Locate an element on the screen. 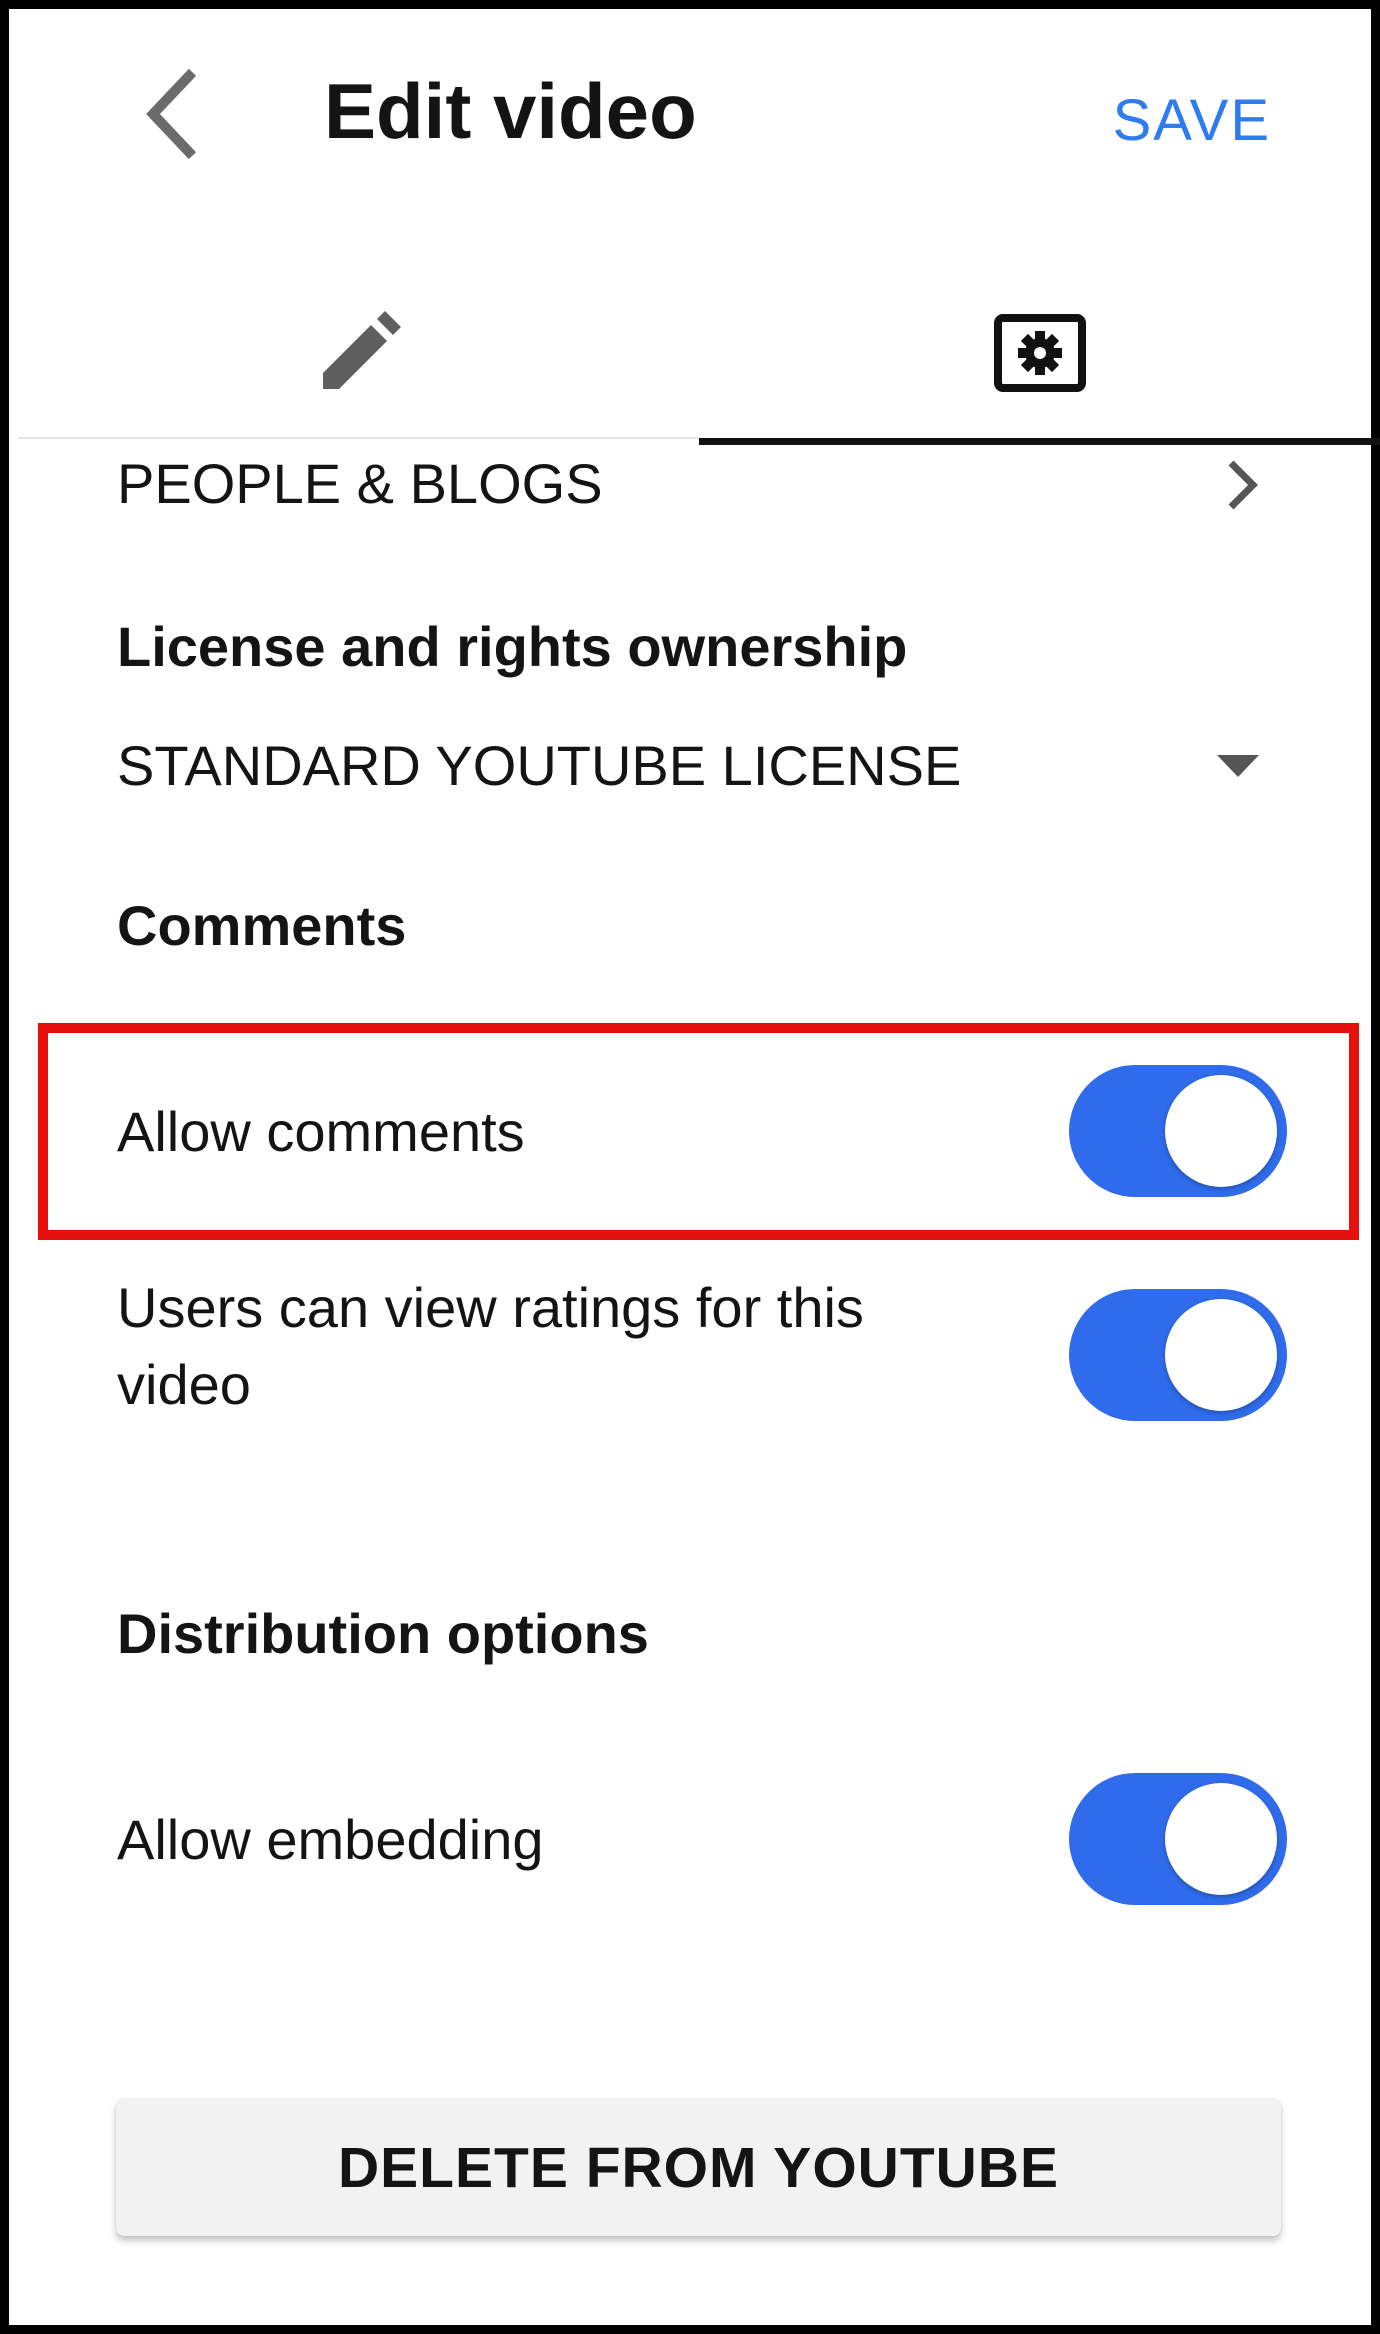  pencil-icon is located at coordinates (361, 350).